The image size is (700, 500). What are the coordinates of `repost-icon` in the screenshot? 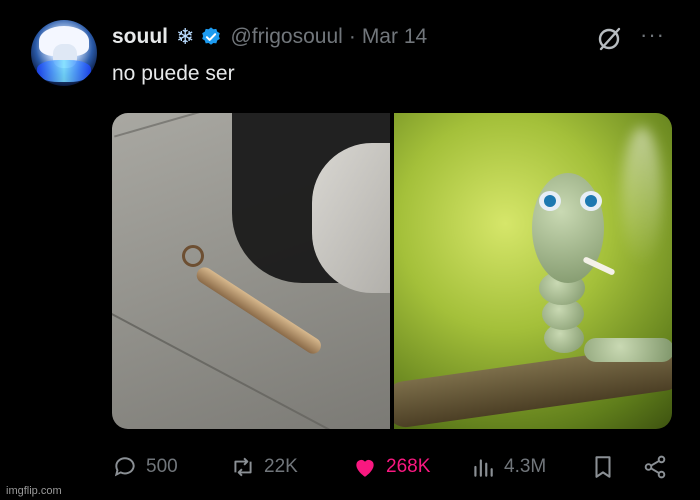 It's located at (243, 467).